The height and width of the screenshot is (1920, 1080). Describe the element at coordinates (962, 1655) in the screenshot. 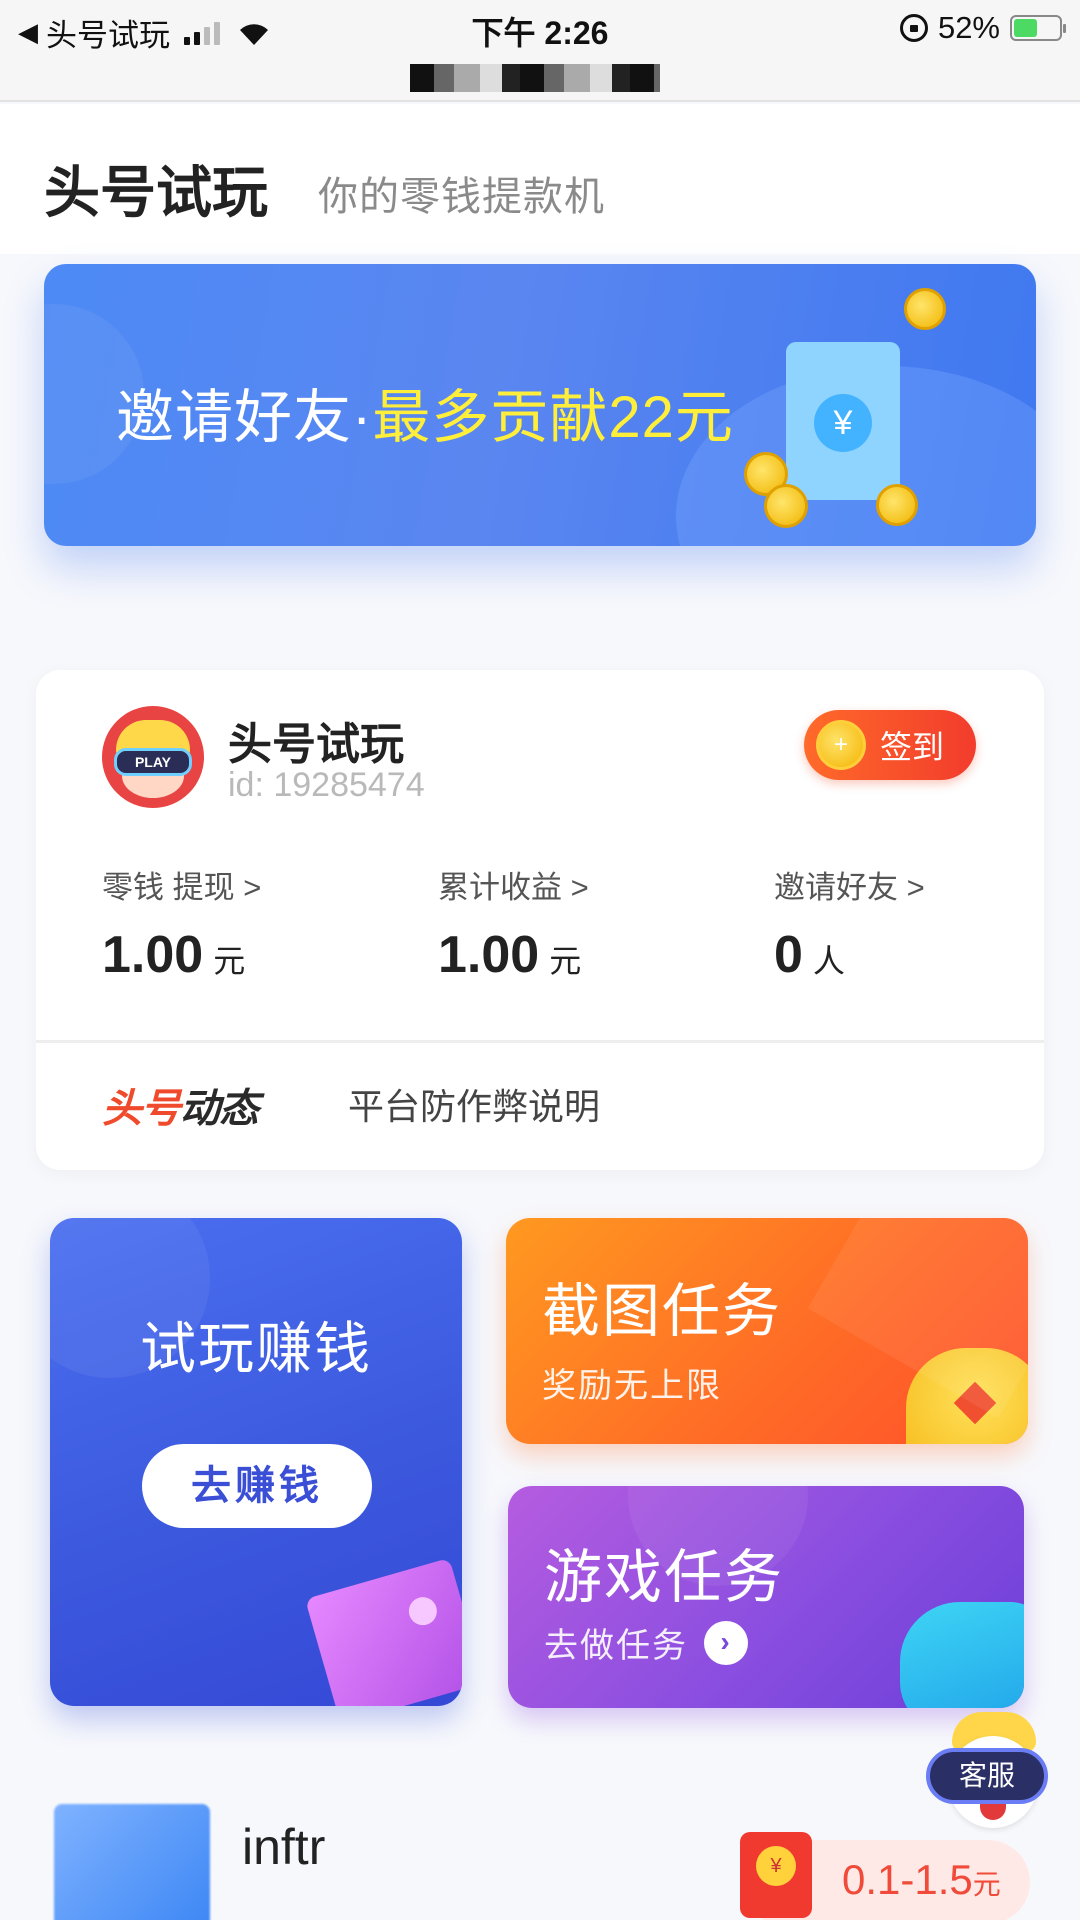

I see `game-blob-icon` at that location.